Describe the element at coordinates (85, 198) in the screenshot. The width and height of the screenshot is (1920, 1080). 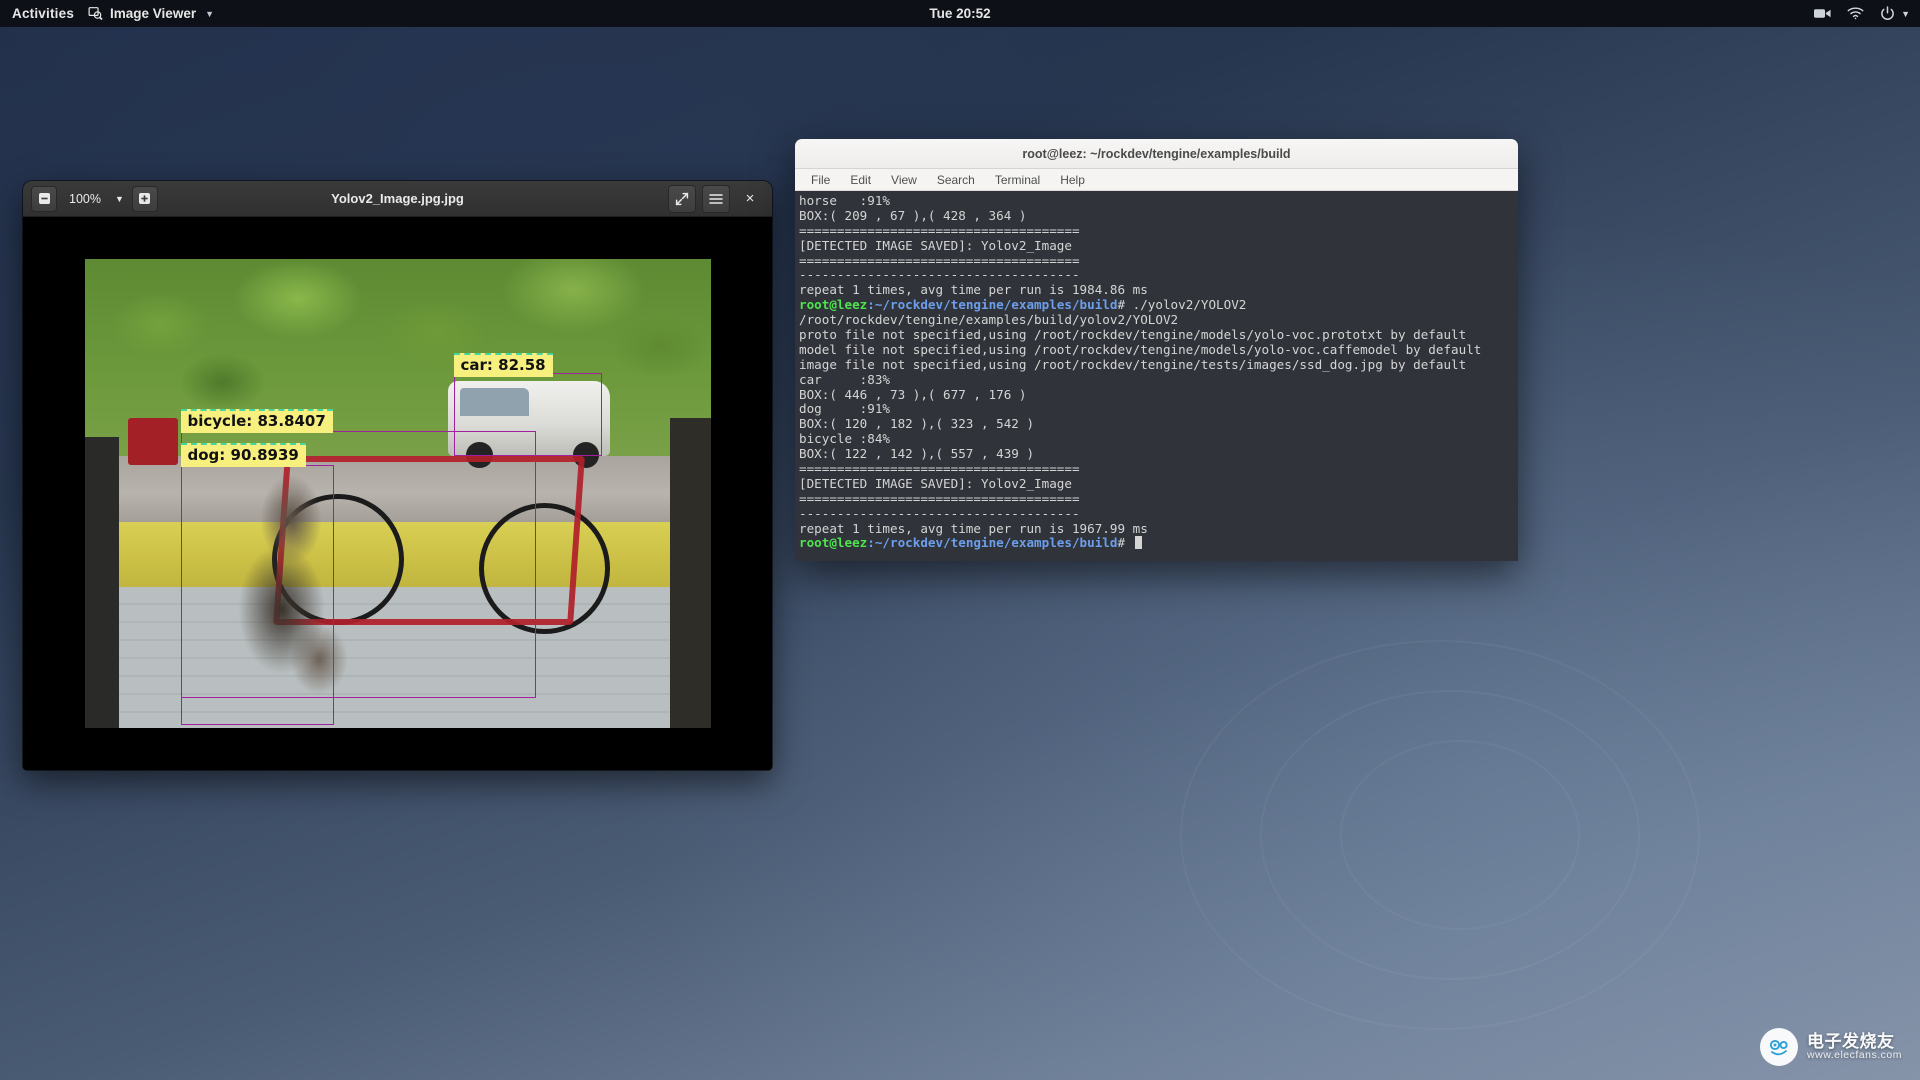
I see `zoom-level-value: 100%` at that location.